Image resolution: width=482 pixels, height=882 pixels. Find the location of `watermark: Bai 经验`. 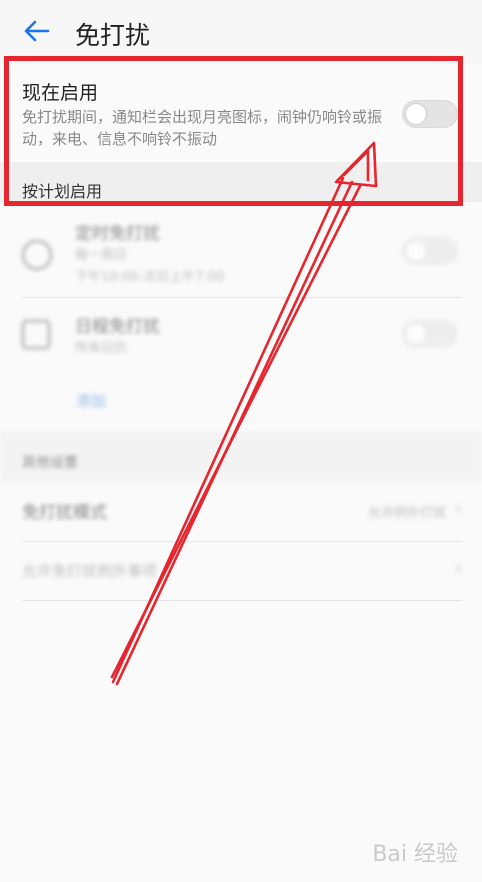

watermark: Bai 经验 is located at coordinates (415, 854).